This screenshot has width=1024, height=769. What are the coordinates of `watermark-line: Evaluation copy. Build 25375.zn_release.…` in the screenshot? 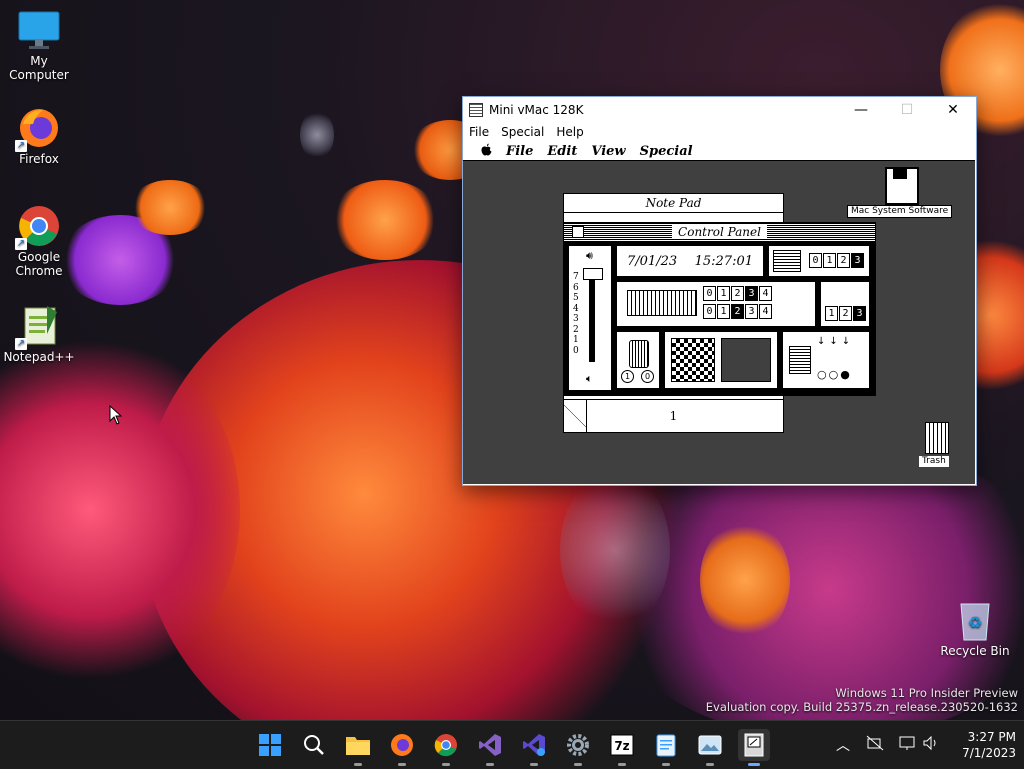 It's located at (861, 707).